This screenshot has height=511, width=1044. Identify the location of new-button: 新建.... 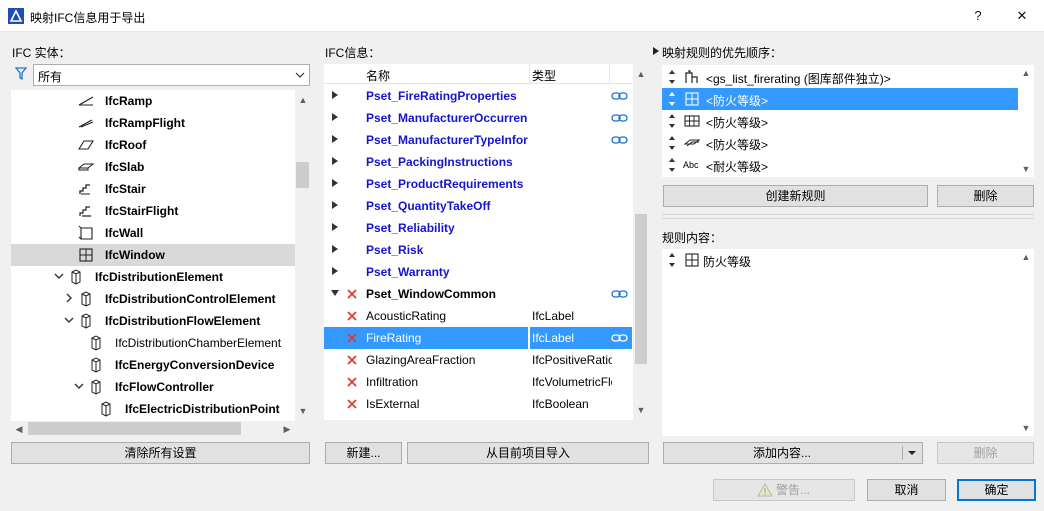
(363, 453).